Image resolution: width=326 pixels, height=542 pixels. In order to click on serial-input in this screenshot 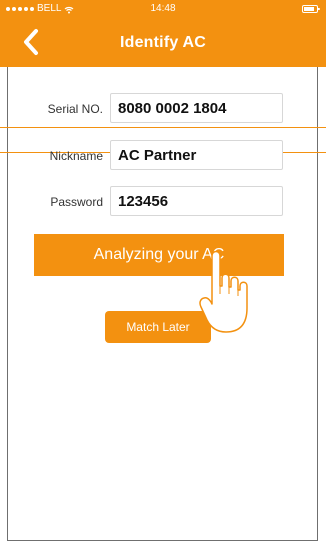, I will do `click(196, 108)`.